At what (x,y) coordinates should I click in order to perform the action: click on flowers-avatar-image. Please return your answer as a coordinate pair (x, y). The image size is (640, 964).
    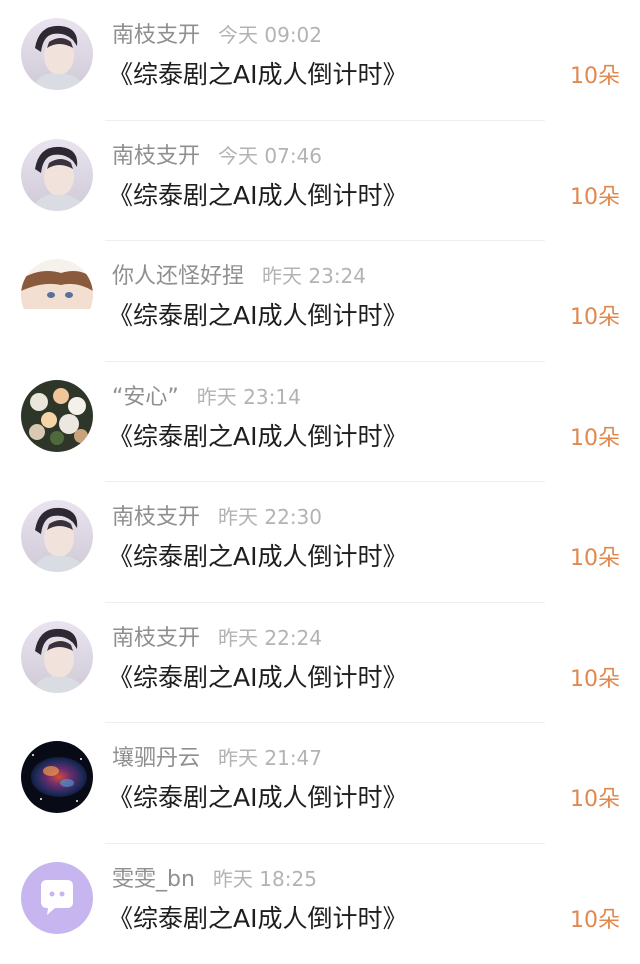
    Looking at the image, I should click on (57, 416).